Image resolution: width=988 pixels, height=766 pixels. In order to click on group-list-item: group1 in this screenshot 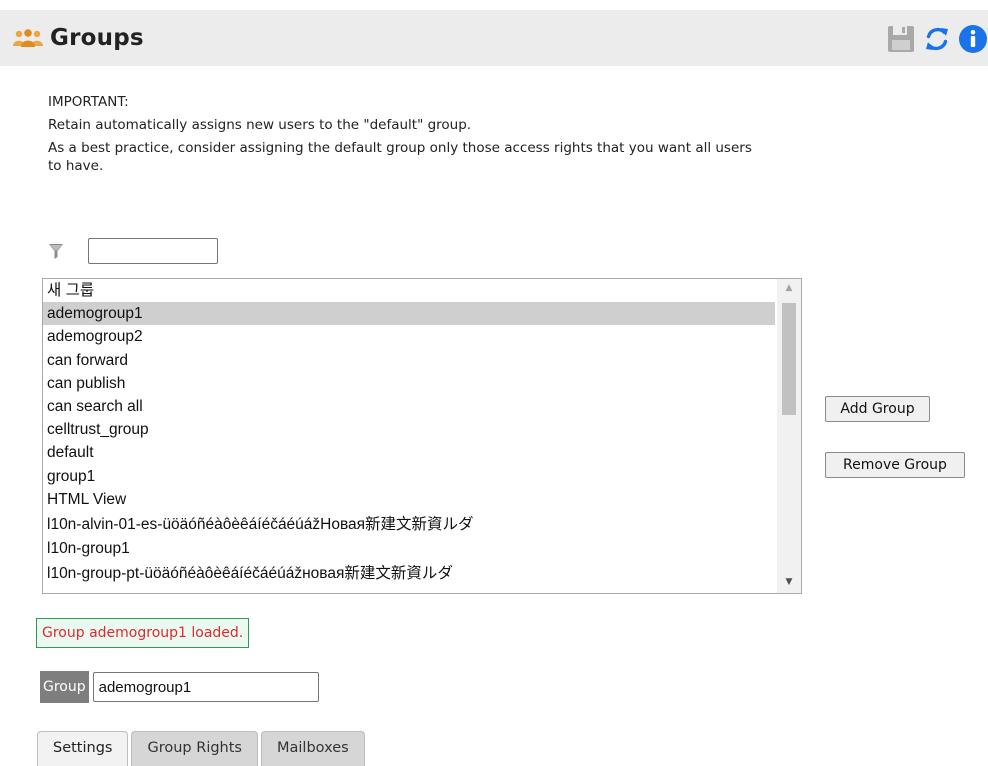, I will do `click(409, 476)`.